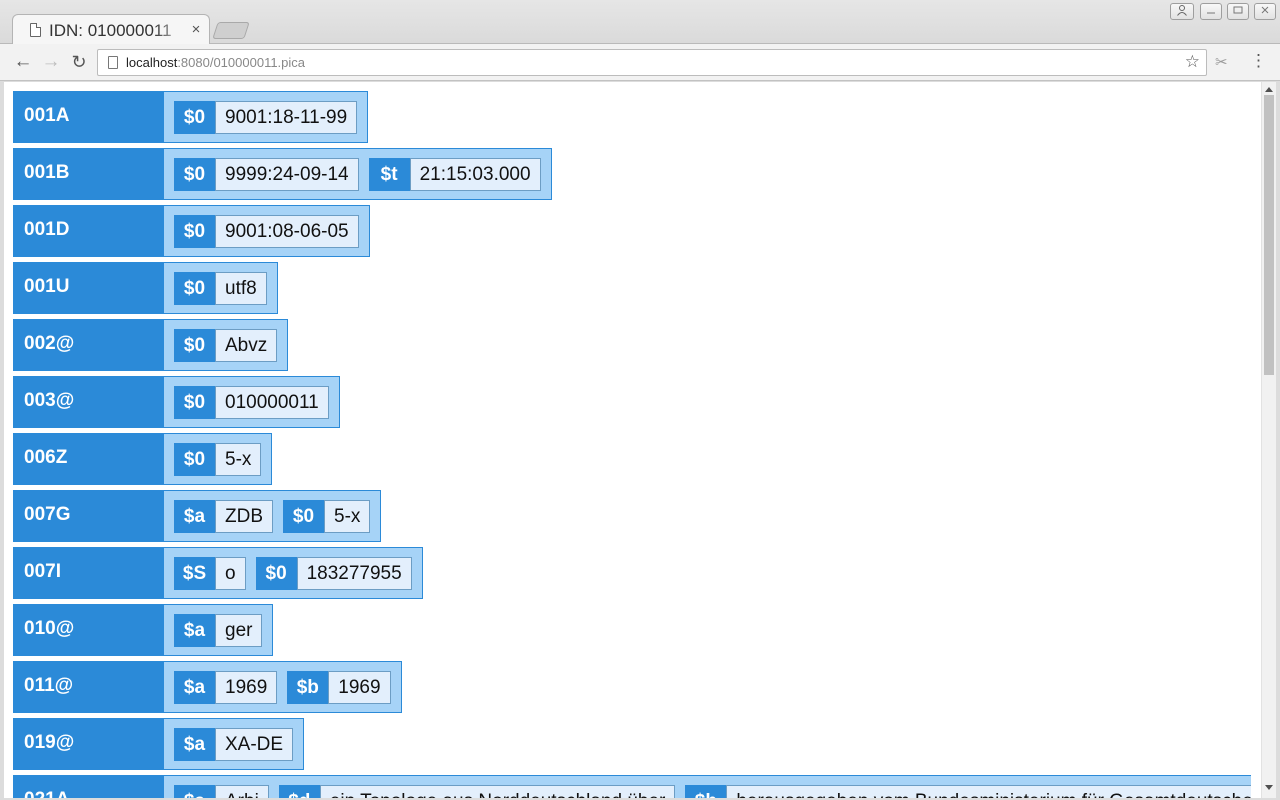  Describe the element at coordinates (88, 402) in the screenshot. I see `field-tag: 003@` at that location.